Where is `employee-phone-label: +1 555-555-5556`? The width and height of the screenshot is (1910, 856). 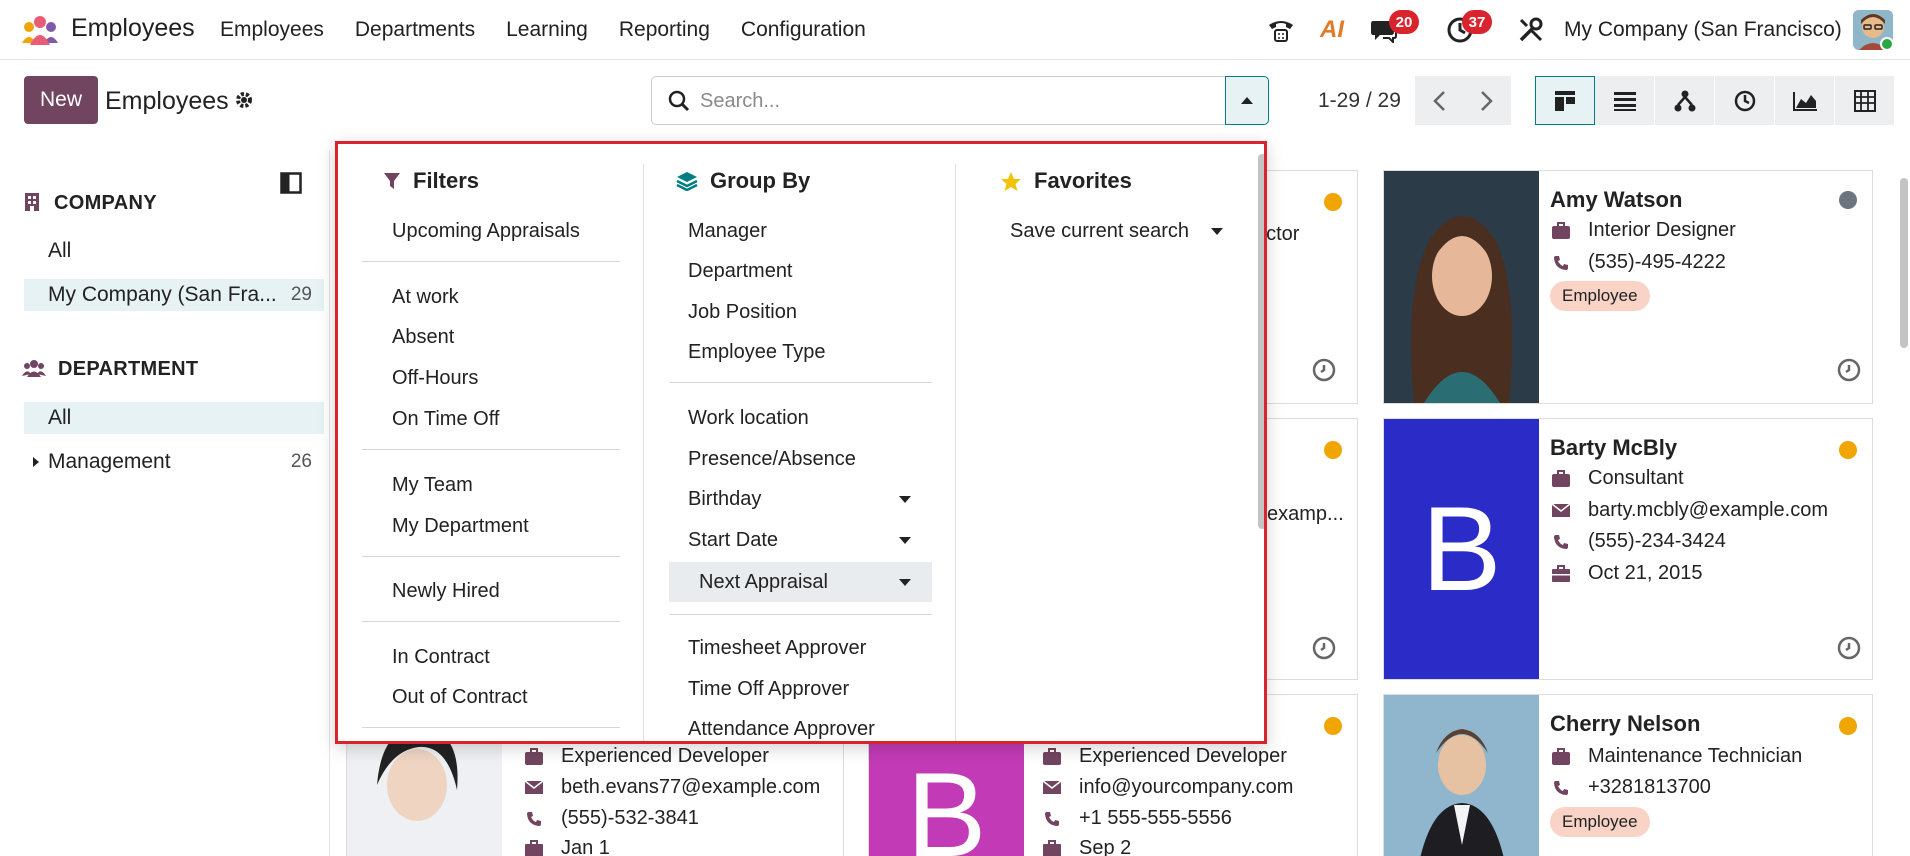 employee-phone-label: +1 555-555-5556 is located at coordinates (1155, 818).